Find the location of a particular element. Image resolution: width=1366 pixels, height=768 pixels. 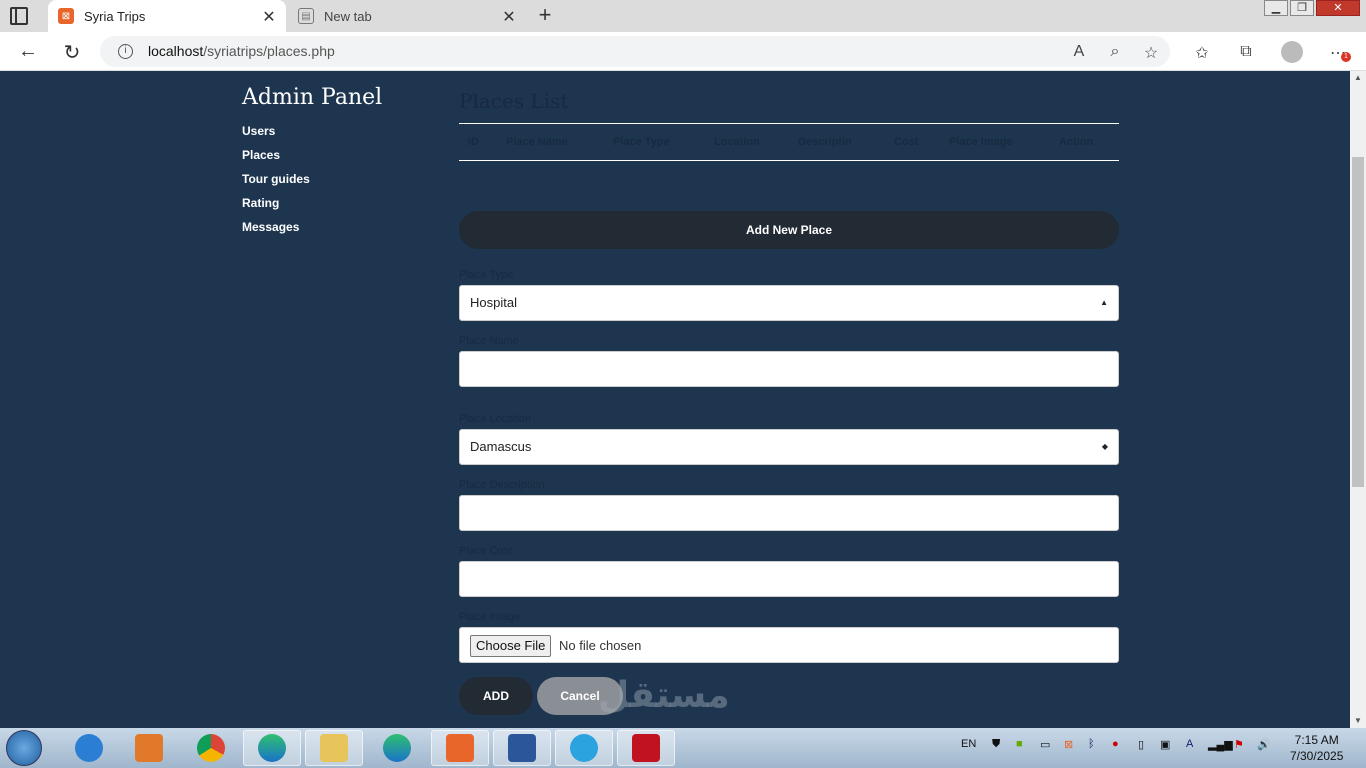

telegram-icon is located at coordinates (584, 748).